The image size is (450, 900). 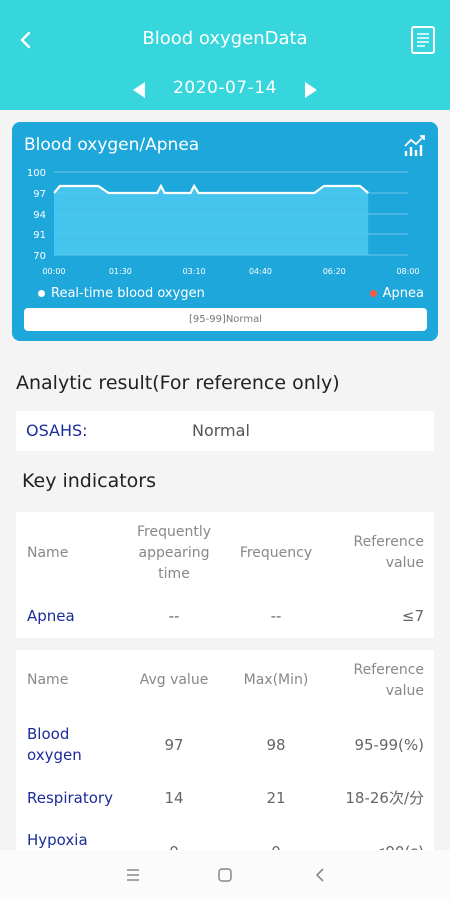 What do you see at coordinates (389, 552) in the screenshot?
I see `table1-header-reference: Reference value` at bounding box center [389, 552].